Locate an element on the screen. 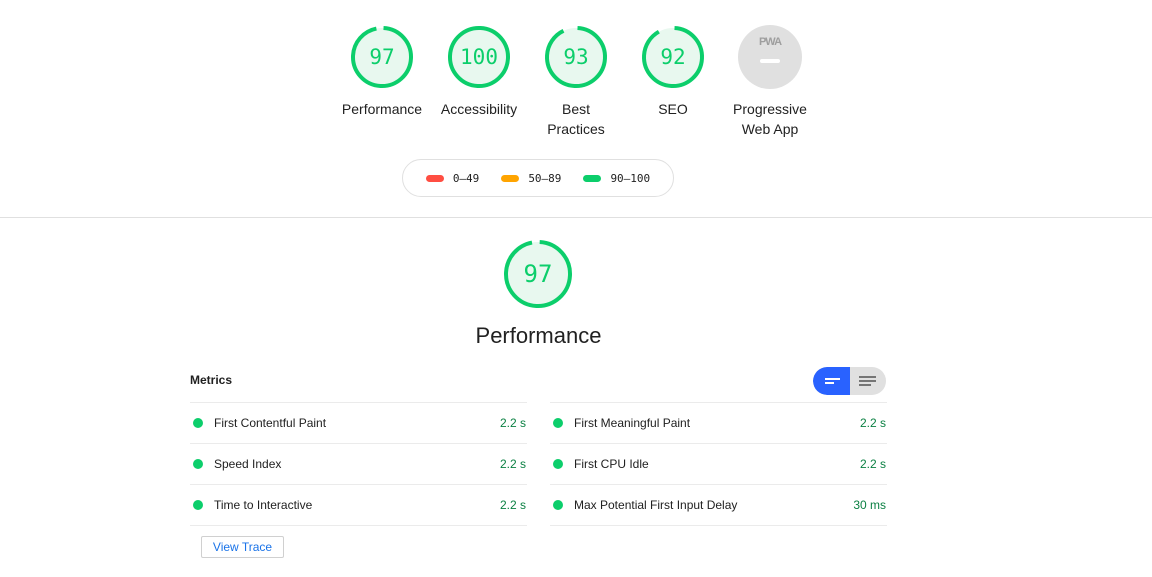 This screenshot has width=1152, height=577. metric-first-cpu-idle: First CPU Idle 2.2 s is located at coordinates (718, 463).